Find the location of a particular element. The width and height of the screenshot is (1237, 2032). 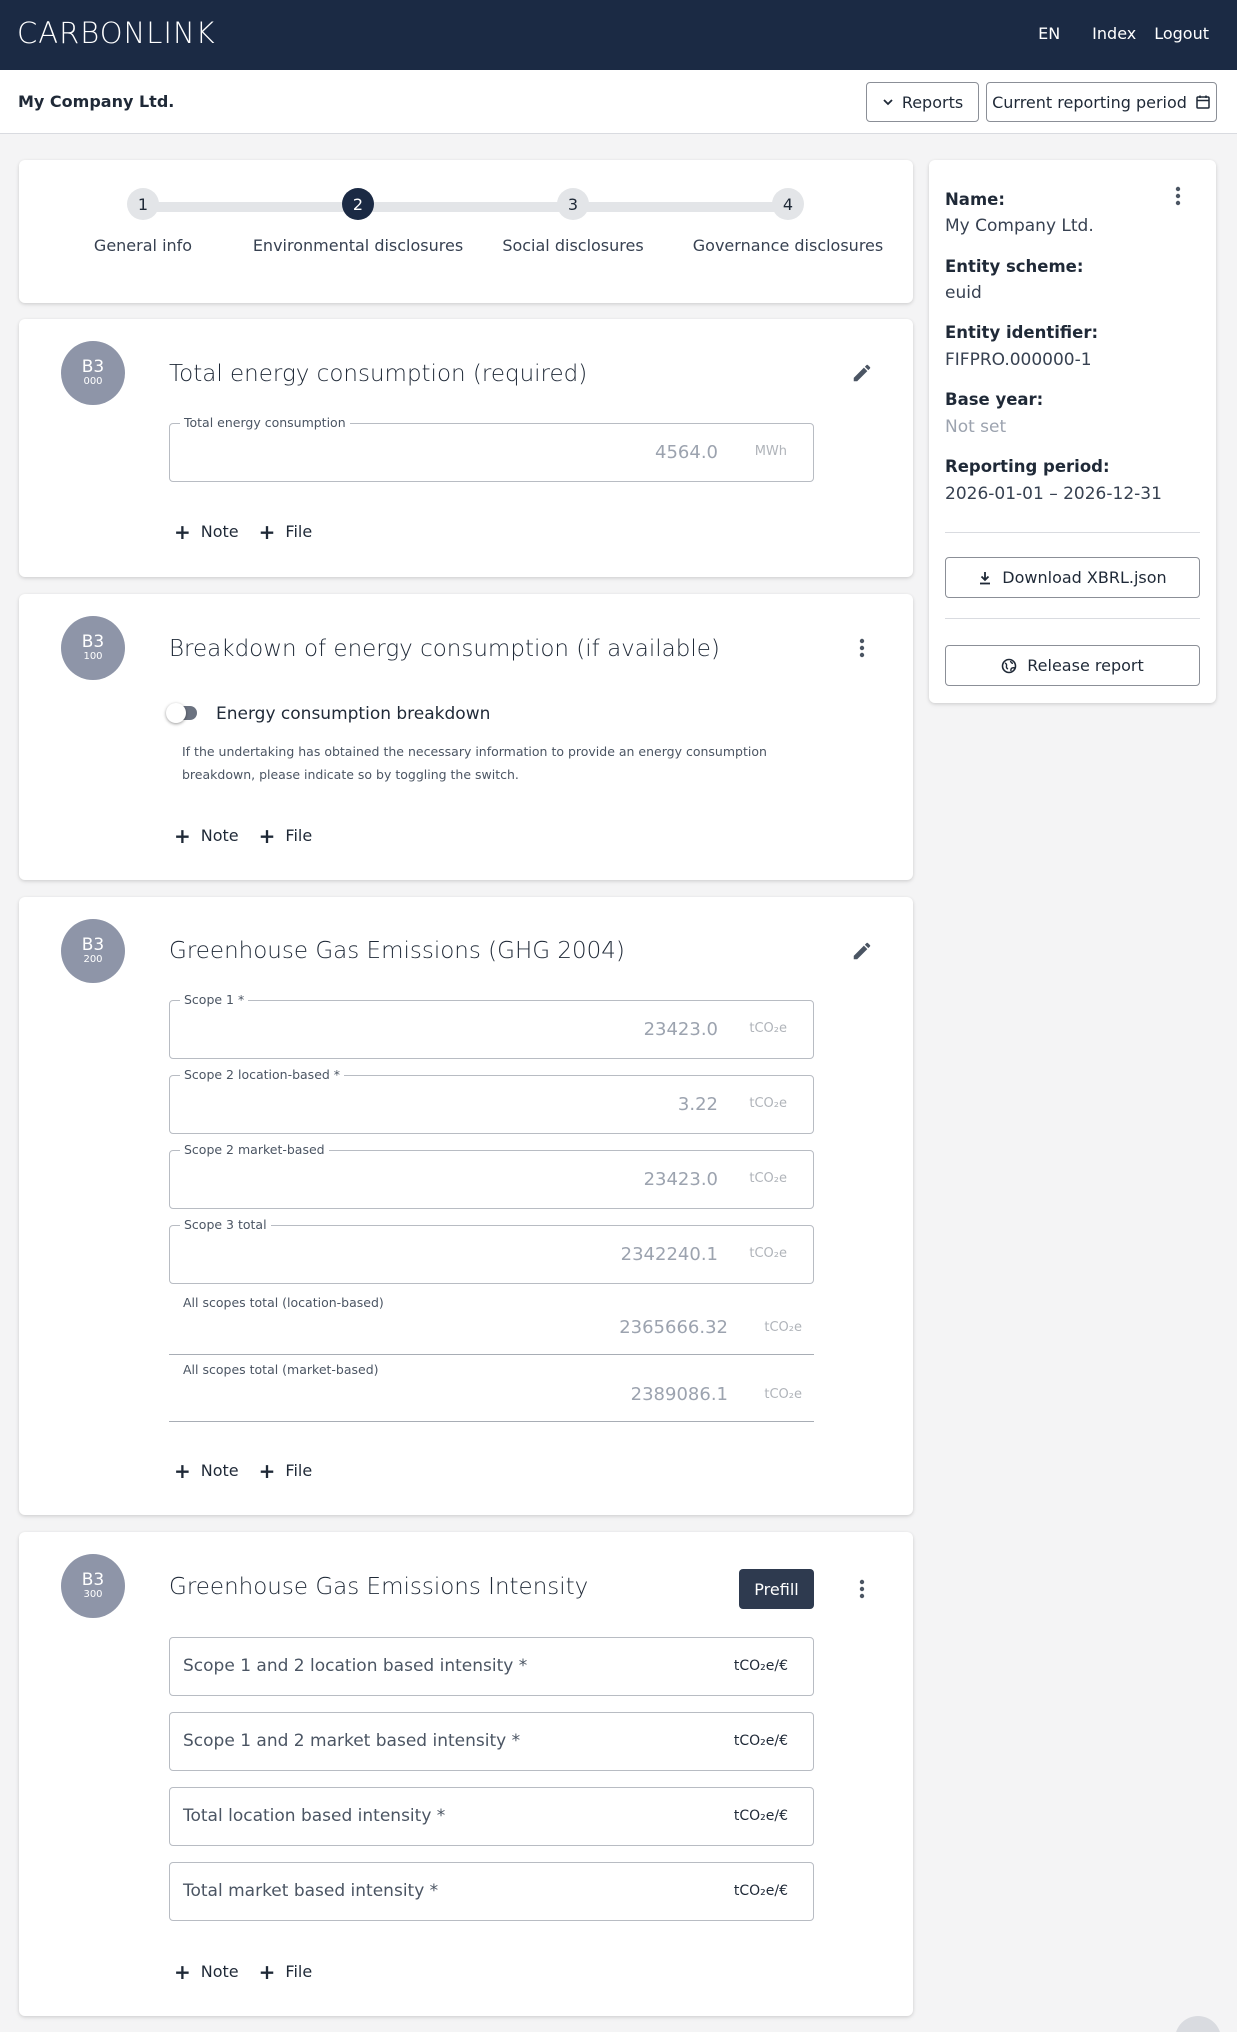

period-value: 2026-01-01 – 2026-12-31 is located at coordinates (1053, 494).